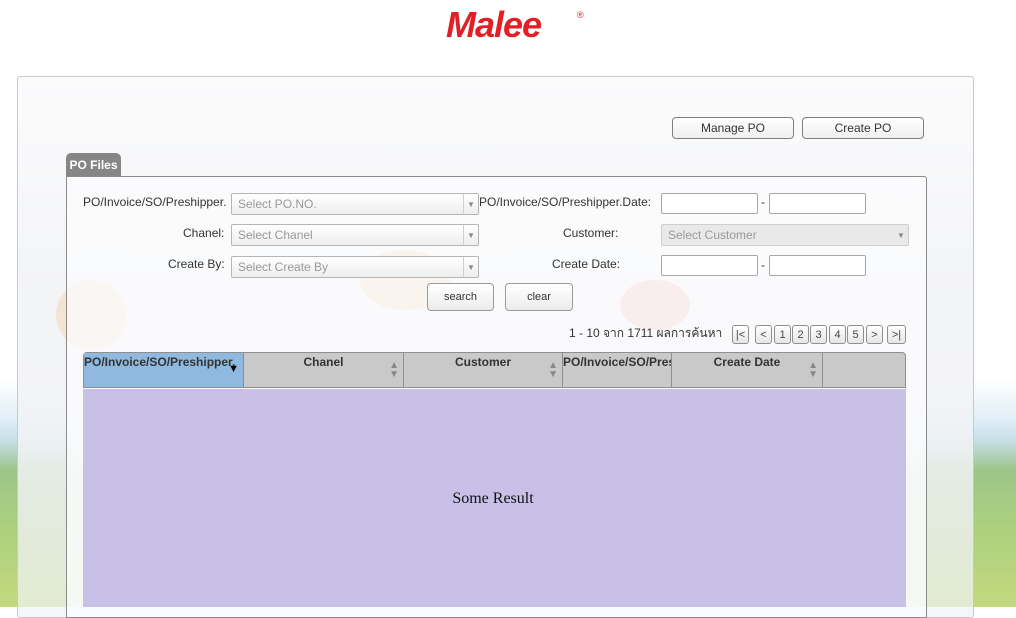  What do you see at coordinates (864, 370) in the screenshot?
I see `column-header-actions` at bounding box center [864, 370].